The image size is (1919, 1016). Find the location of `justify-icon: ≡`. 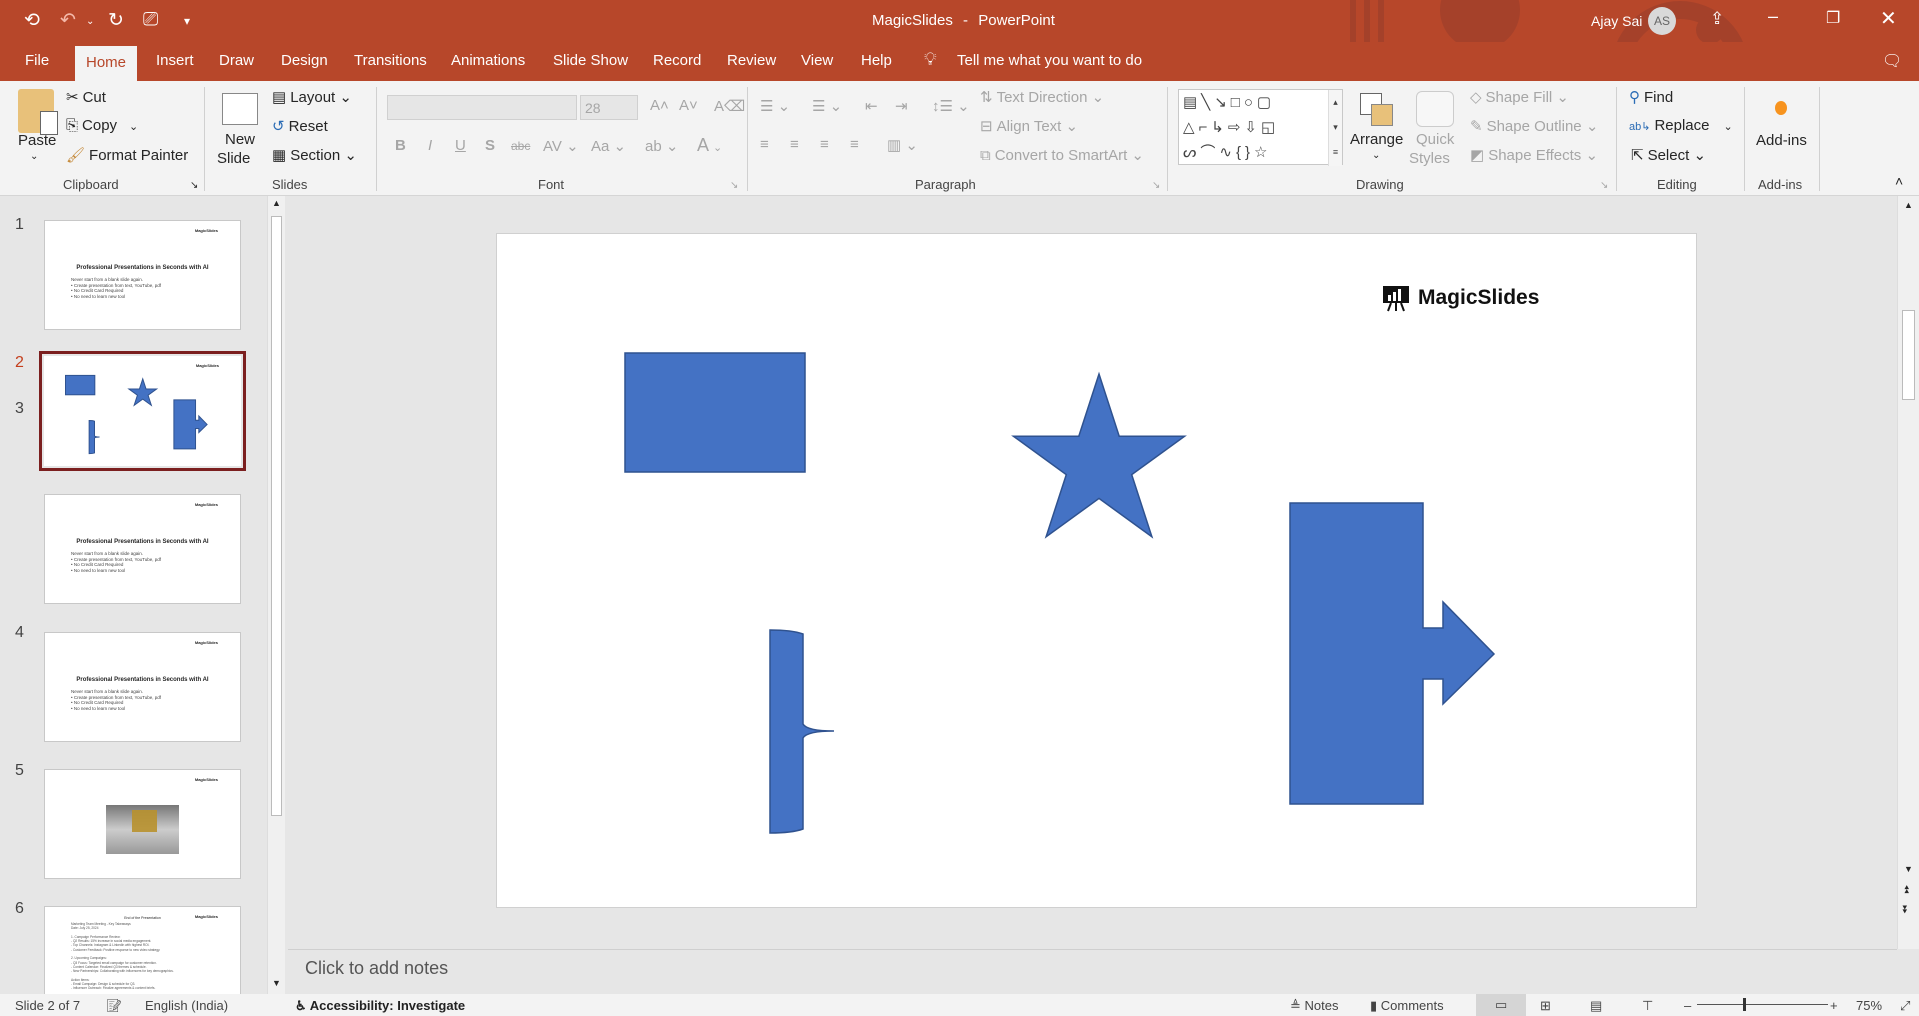

justify-icon: ≡ is located at coordinates (854, 144).